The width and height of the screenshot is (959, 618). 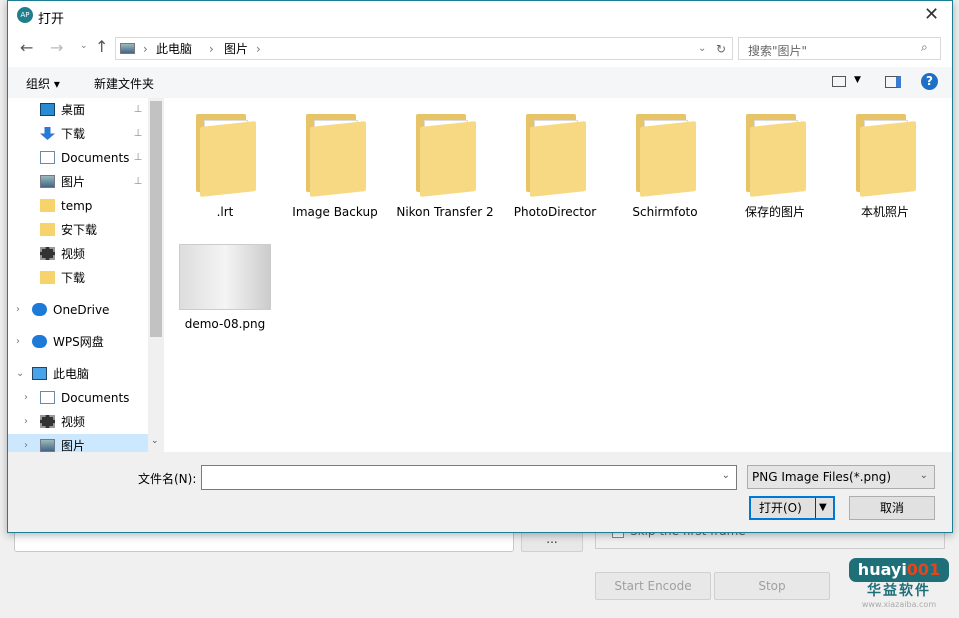 What do you see at coordinates (225, 212) in the screenshot?
I see `folder-name: .lrt` at bounding box center [225, 212].